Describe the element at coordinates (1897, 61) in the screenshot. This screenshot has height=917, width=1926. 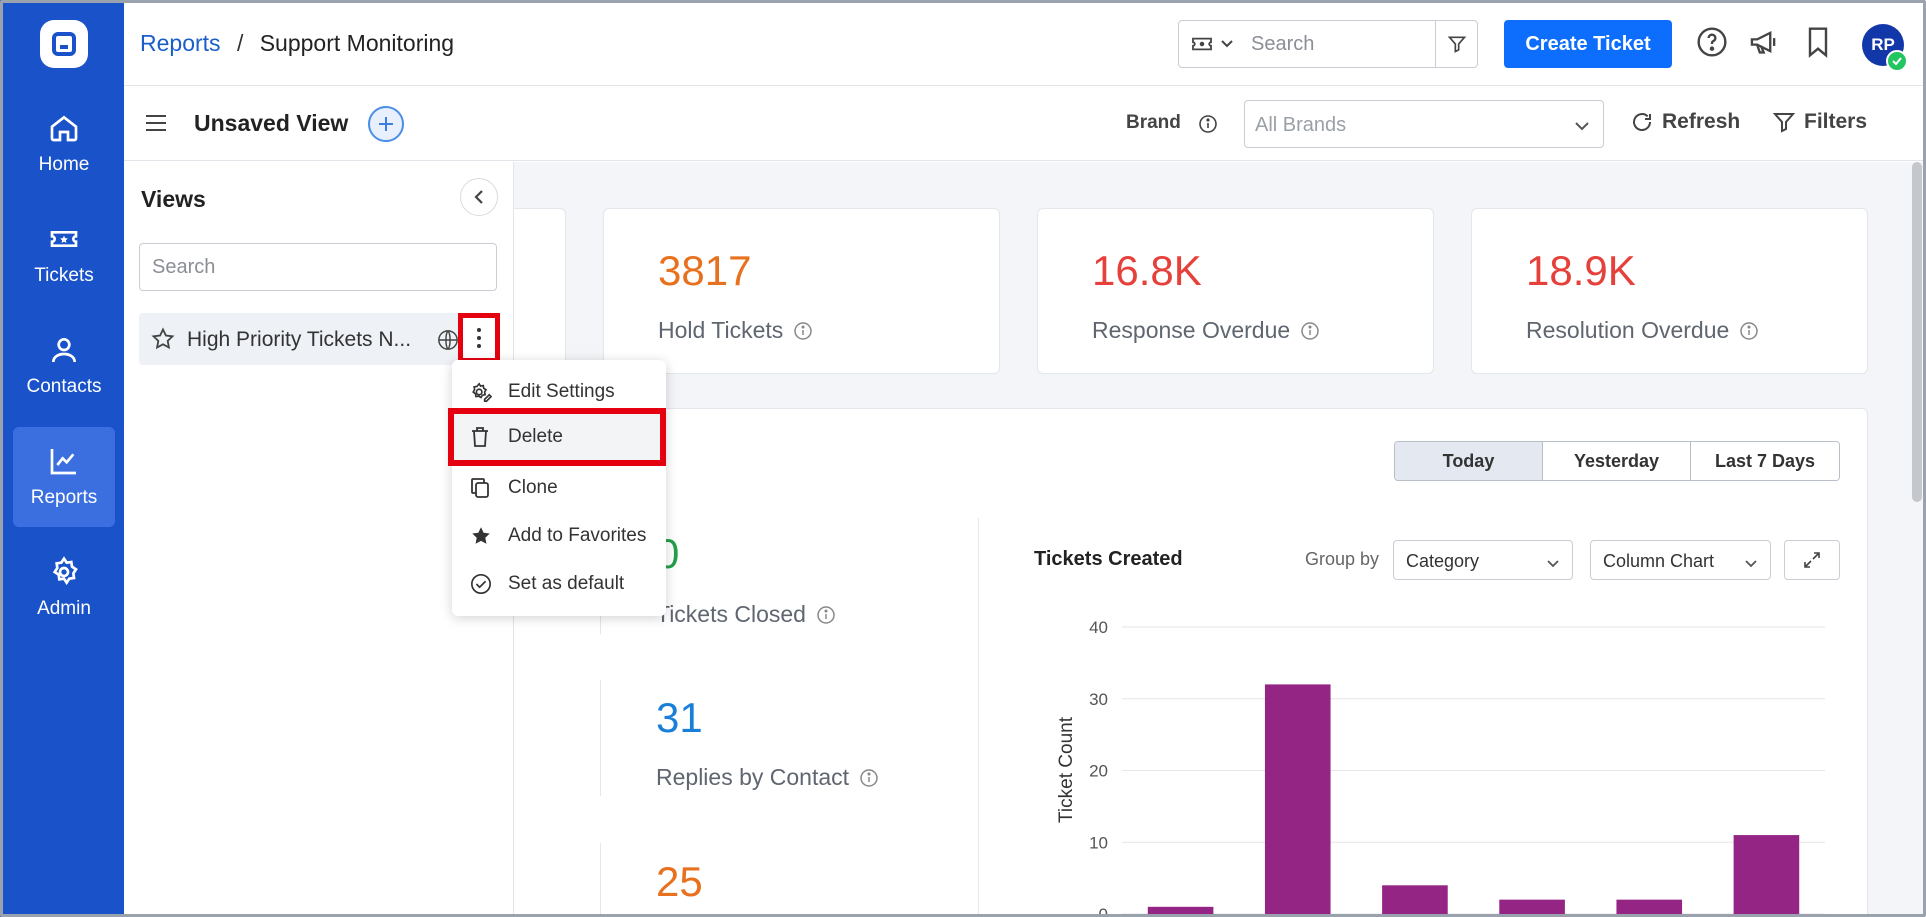
I see `status-check-icon` at that location.